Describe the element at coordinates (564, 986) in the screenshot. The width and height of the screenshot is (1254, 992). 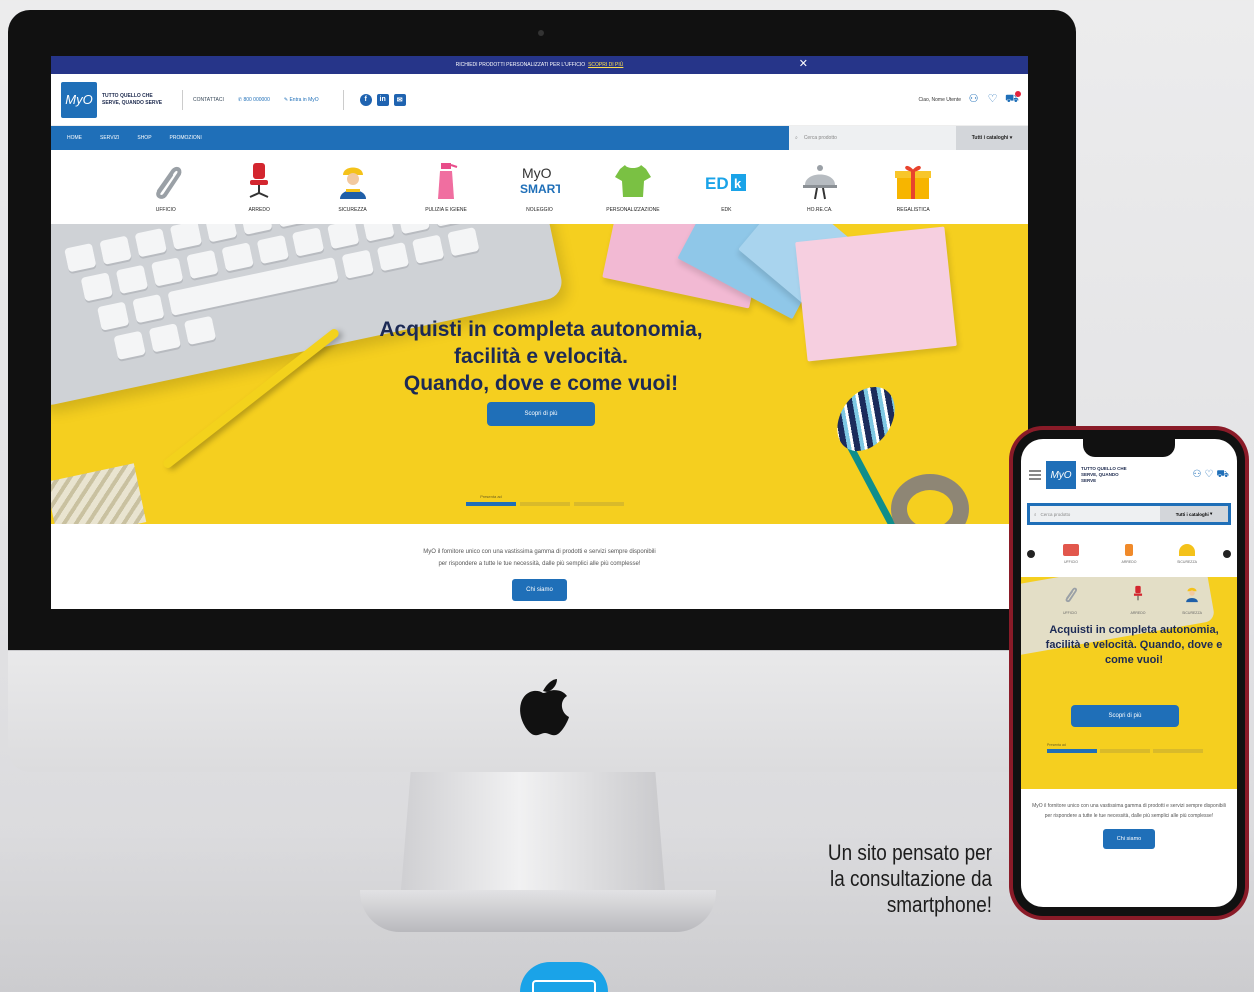
I see `monitor-icon` at that location.